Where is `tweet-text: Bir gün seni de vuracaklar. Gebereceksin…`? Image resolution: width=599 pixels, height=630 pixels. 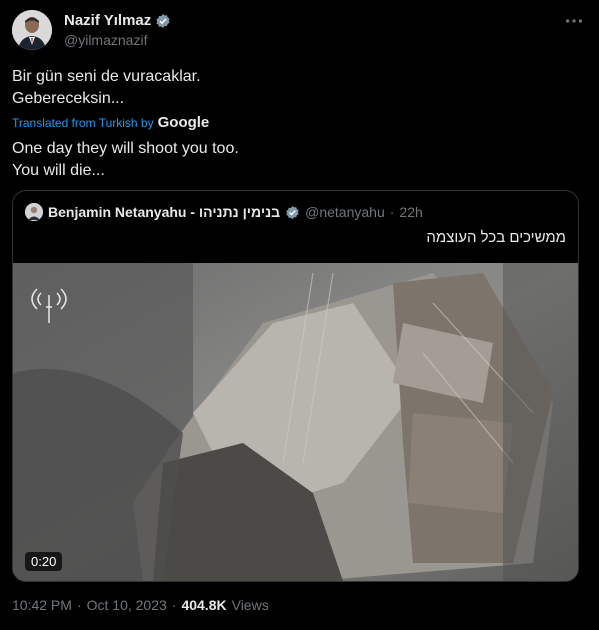 tweet-text: Bir gün seni de vuracaklar. Gebereceksin… is located at coordinates (106, 88).